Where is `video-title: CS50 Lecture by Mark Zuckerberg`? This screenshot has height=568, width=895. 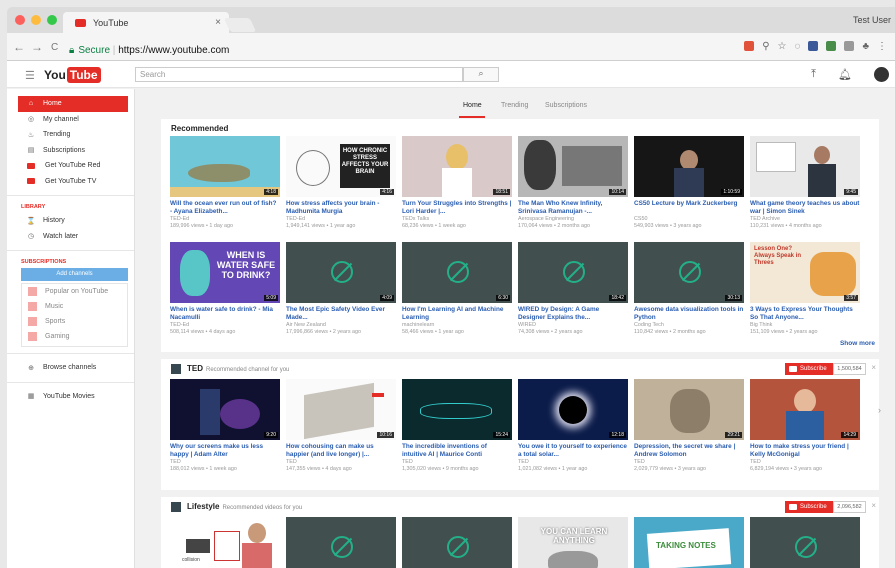 video-title: CS50 Lecture by Mark Zuckerberg is located at coordinates (689, 207).